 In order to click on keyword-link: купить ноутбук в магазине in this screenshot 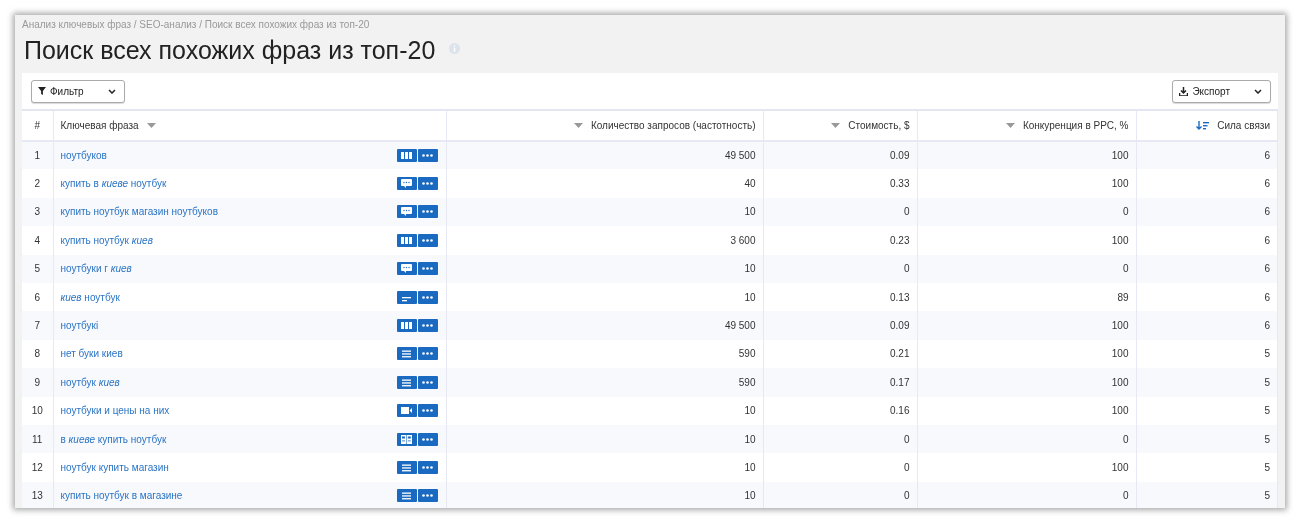, I will do `click(121, 496)`.